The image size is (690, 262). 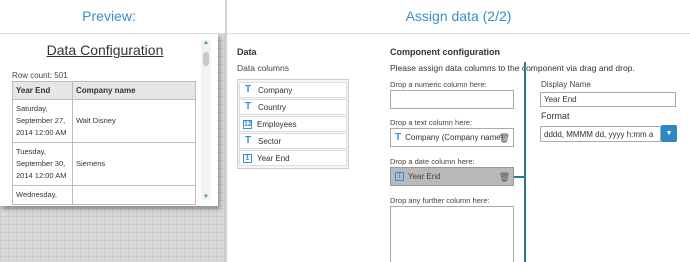 What do you see at coordinates (270, 141) in the screenshot?
I see `column-label: Sector` at bounding box center [270, 141].